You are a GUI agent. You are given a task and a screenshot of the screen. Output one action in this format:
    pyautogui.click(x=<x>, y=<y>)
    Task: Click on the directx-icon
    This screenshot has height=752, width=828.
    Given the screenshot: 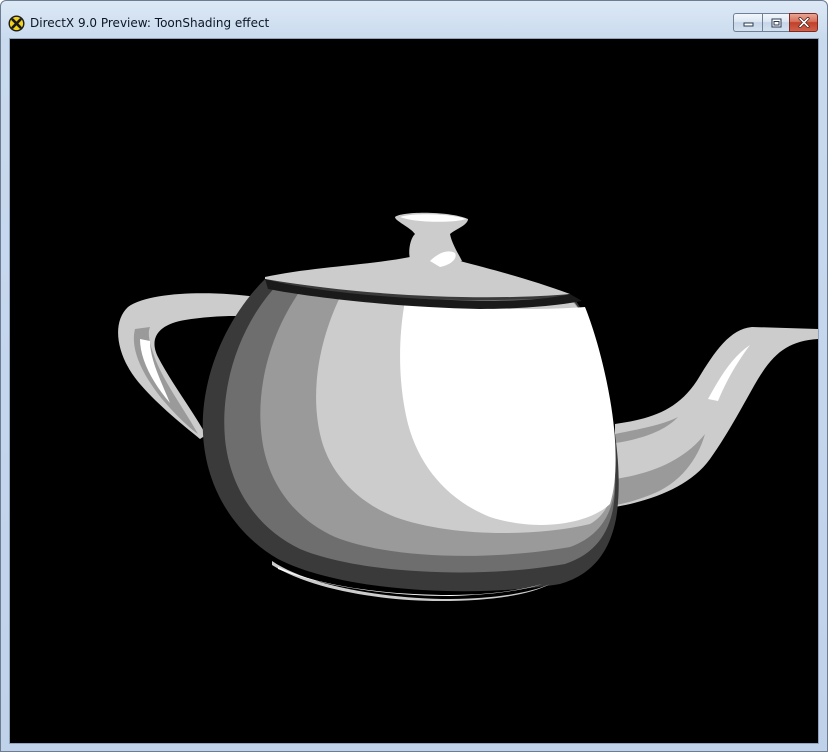 What is the action you would take?
    pyautogui.click(x=16, y=23)
    